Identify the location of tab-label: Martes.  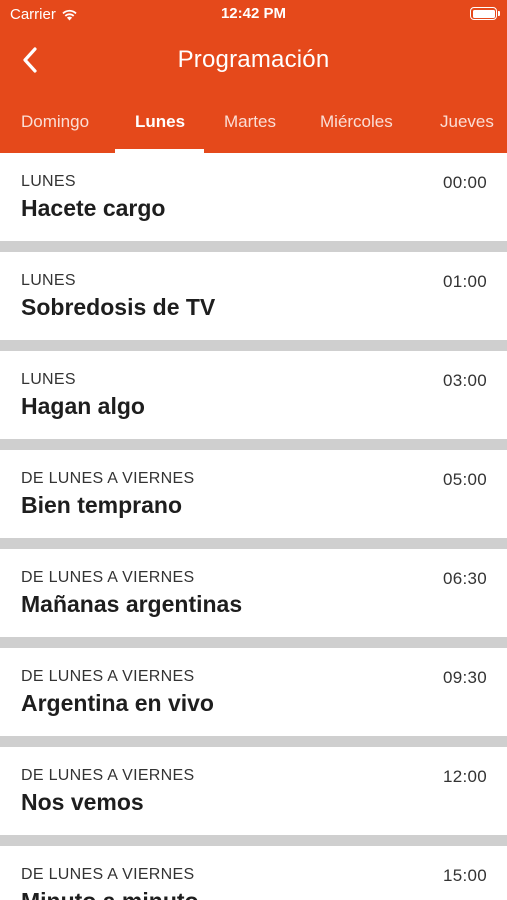
(250, 121).